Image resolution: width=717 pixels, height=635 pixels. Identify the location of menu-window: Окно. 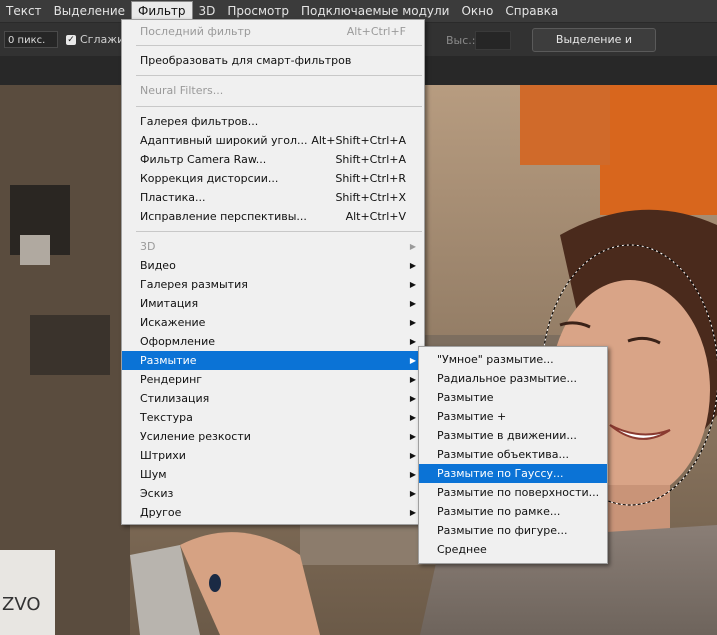
(477, 11).